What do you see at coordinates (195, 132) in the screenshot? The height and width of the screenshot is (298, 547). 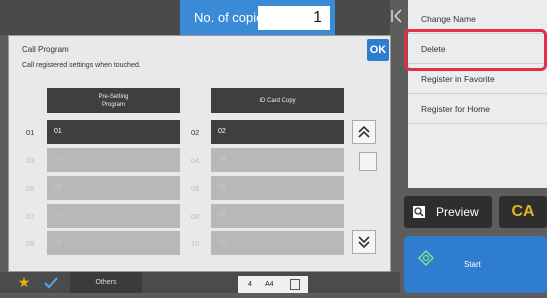 I see `program-number: 02` at bounding box center [195, 132].